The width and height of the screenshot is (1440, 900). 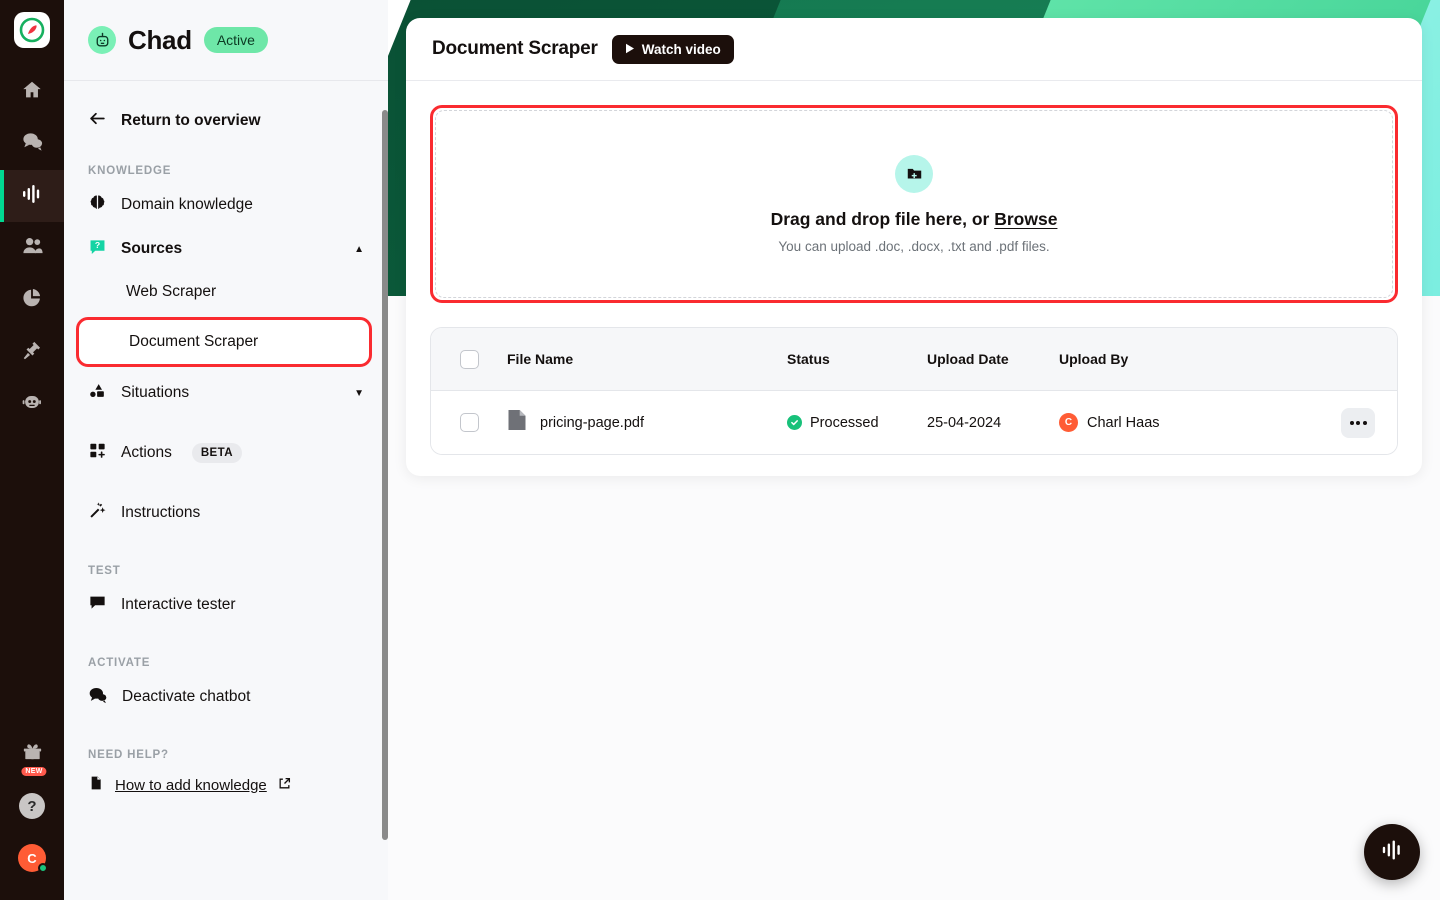 I want to click on content-header: Document Scraper Watch video, so click(x=914, y=49).